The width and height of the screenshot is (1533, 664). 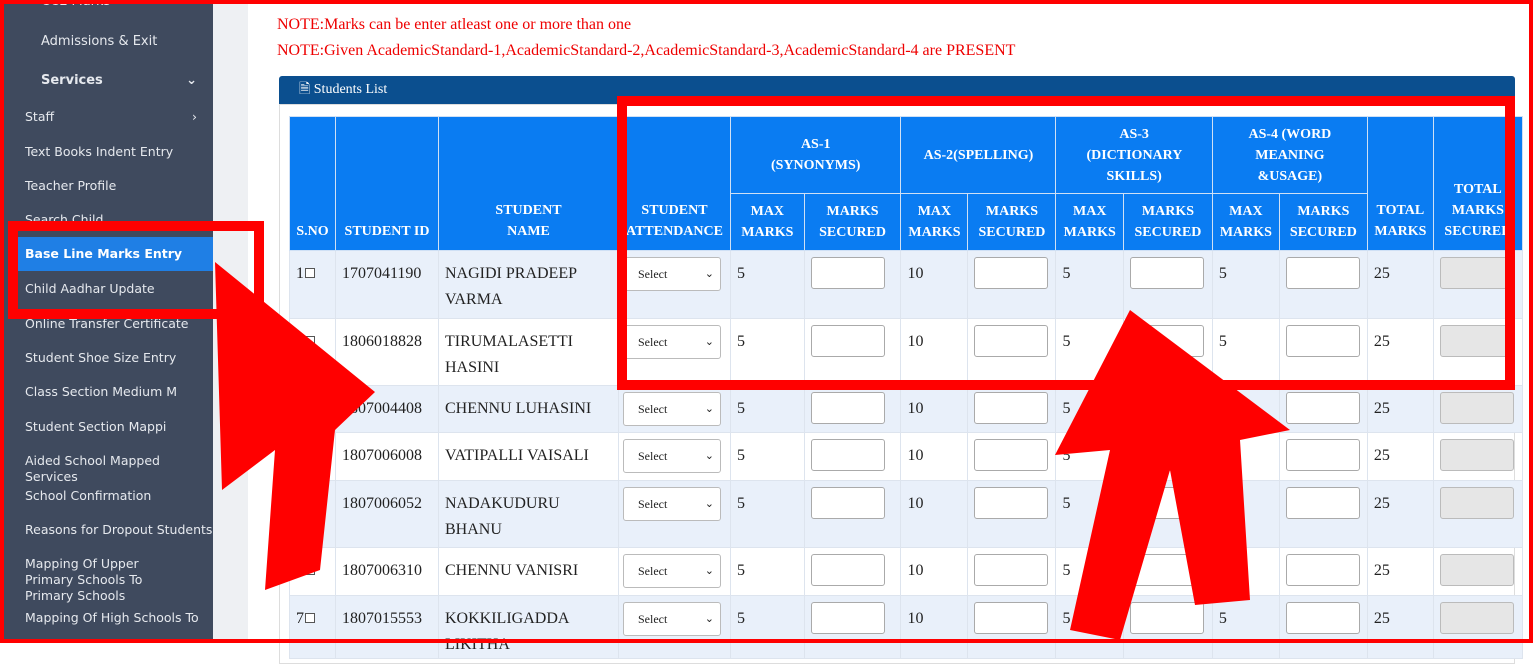 What do you see at coordinates (934, 284) in the screenshot?
I see `max-marks: 10` at bounding box center [934, 284].